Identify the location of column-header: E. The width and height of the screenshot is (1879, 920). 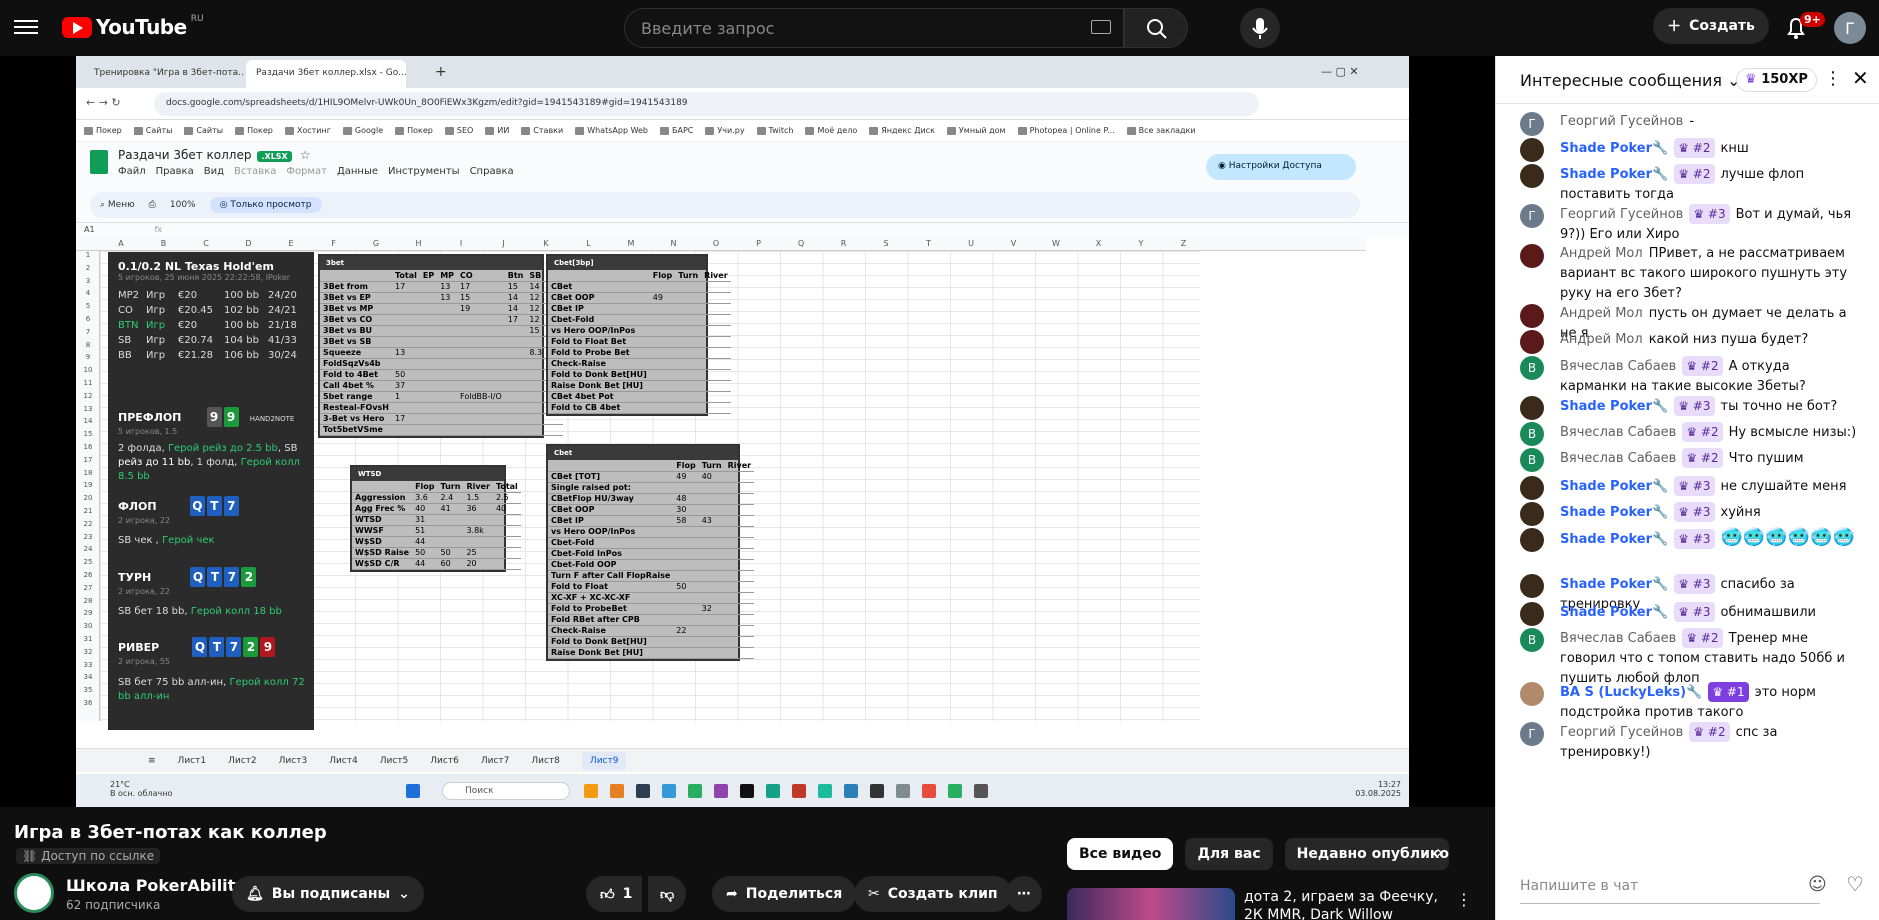
(291, 243).